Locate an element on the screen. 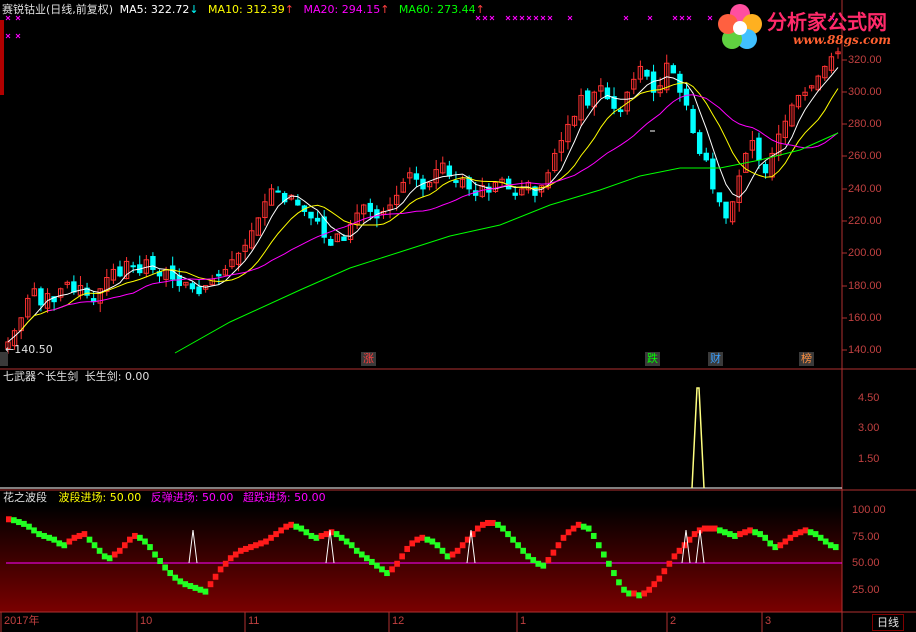 The image size is (916, 632). y-axis-tick-label: 50.00 is located at coordinates (866, 563).